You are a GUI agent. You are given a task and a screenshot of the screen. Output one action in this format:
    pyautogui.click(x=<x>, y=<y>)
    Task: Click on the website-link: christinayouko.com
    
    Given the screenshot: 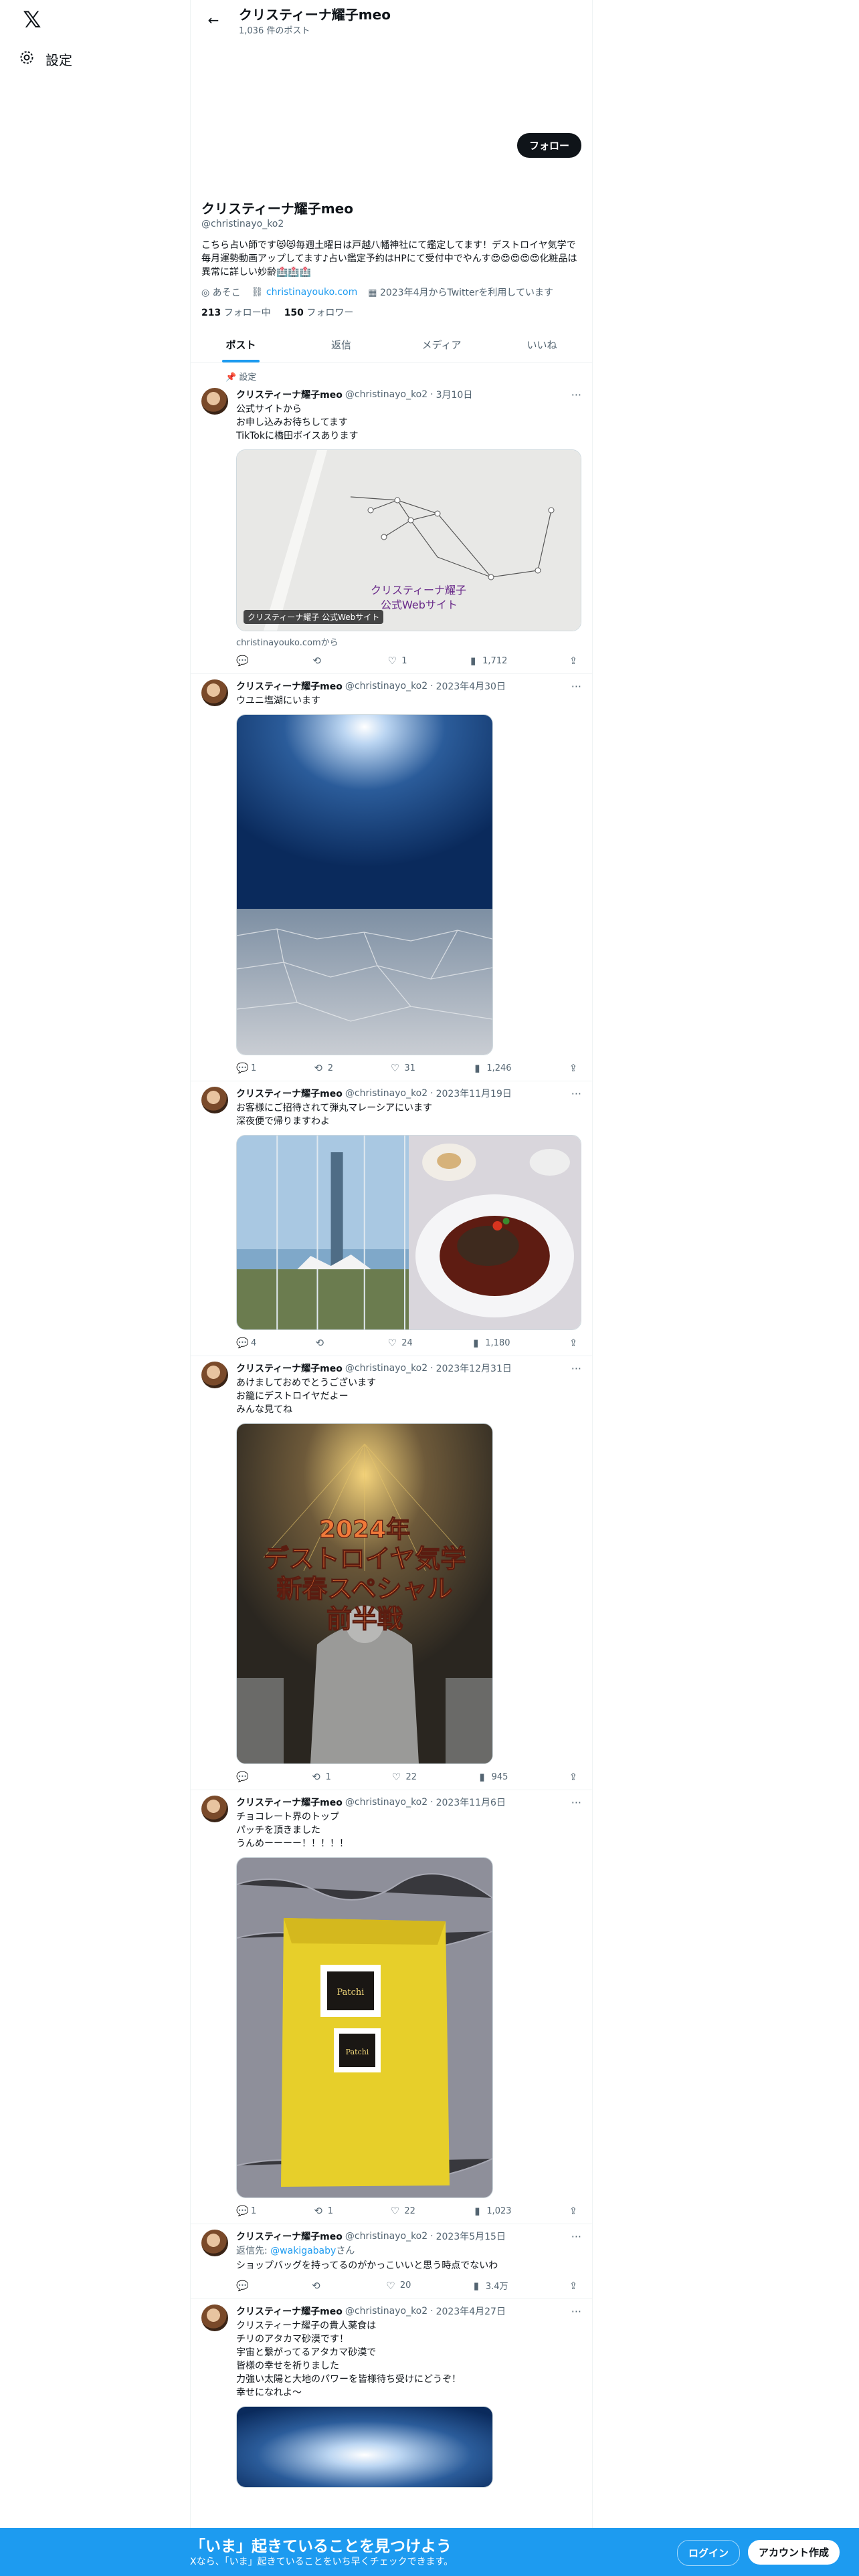 What is the action you would take?
    pyautogui.click(x=311, y=292)
    